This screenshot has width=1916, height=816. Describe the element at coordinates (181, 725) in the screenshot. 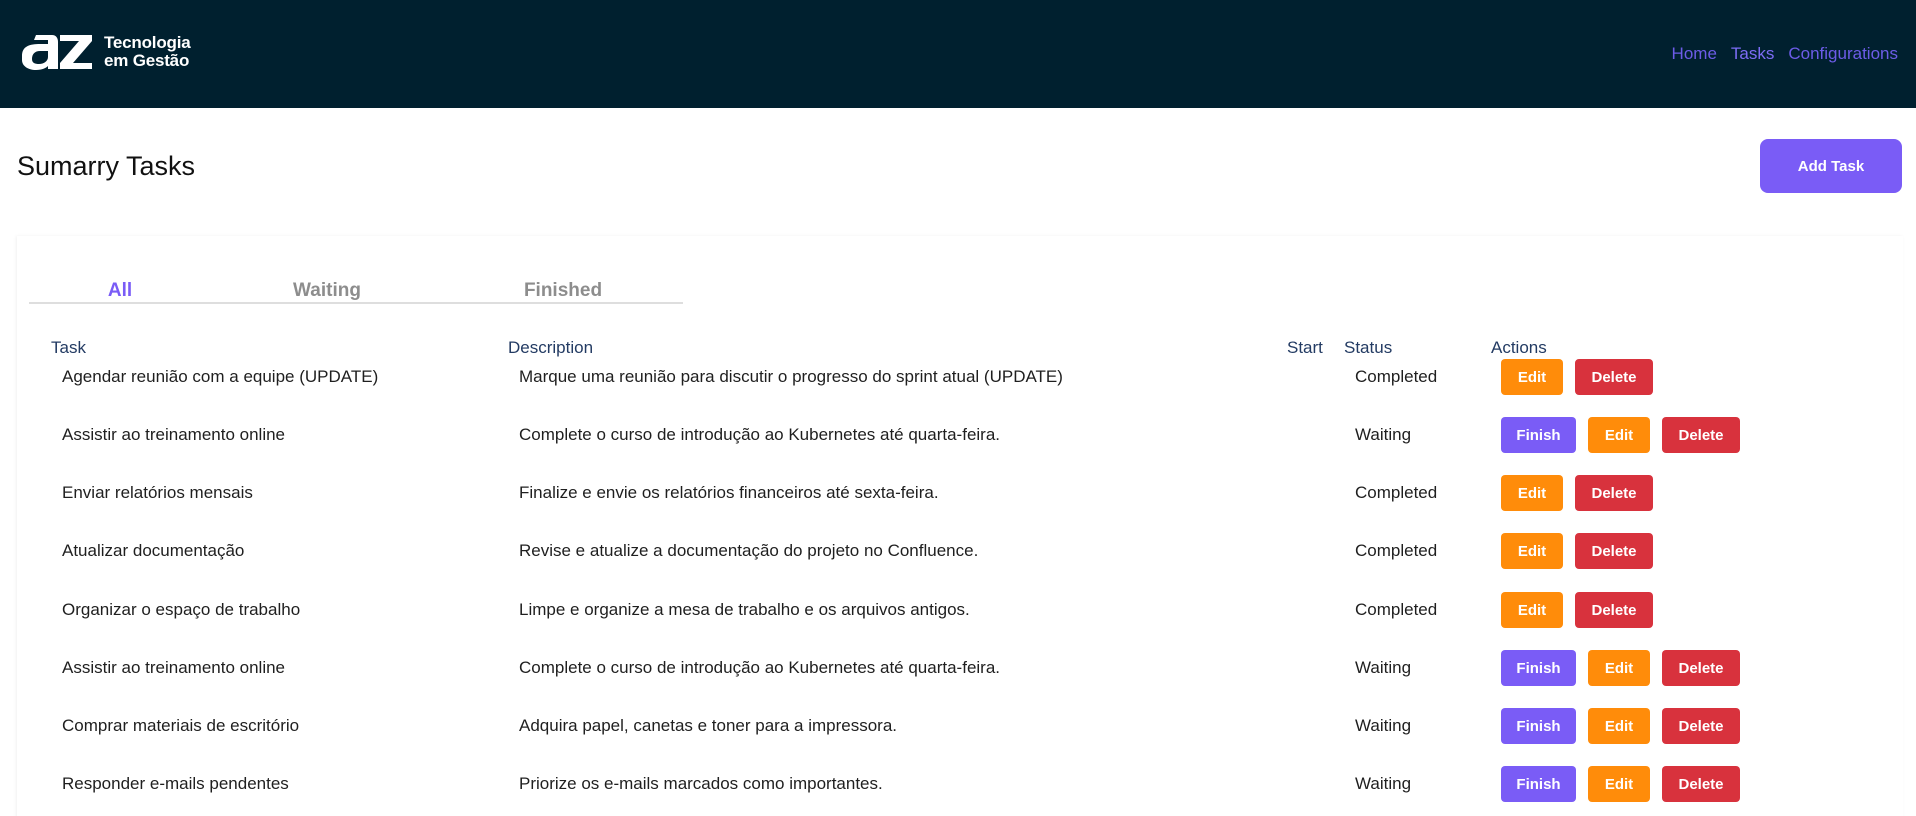

I see `task-name: Comprar materiais de escritório` at that location.